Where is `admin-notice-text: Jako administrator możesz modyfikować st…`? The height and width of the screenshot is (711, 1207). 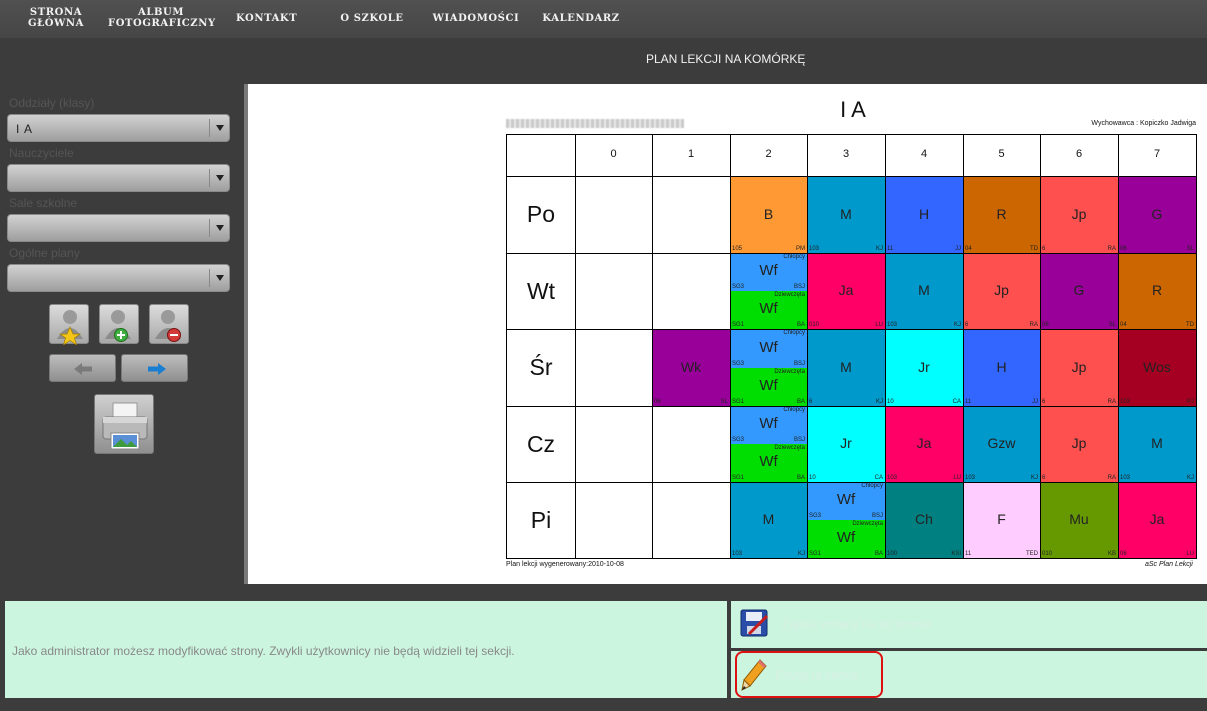
admin-notice-text: Jako administrator możesz modyfikować st… is located at coordinates (263, 651).